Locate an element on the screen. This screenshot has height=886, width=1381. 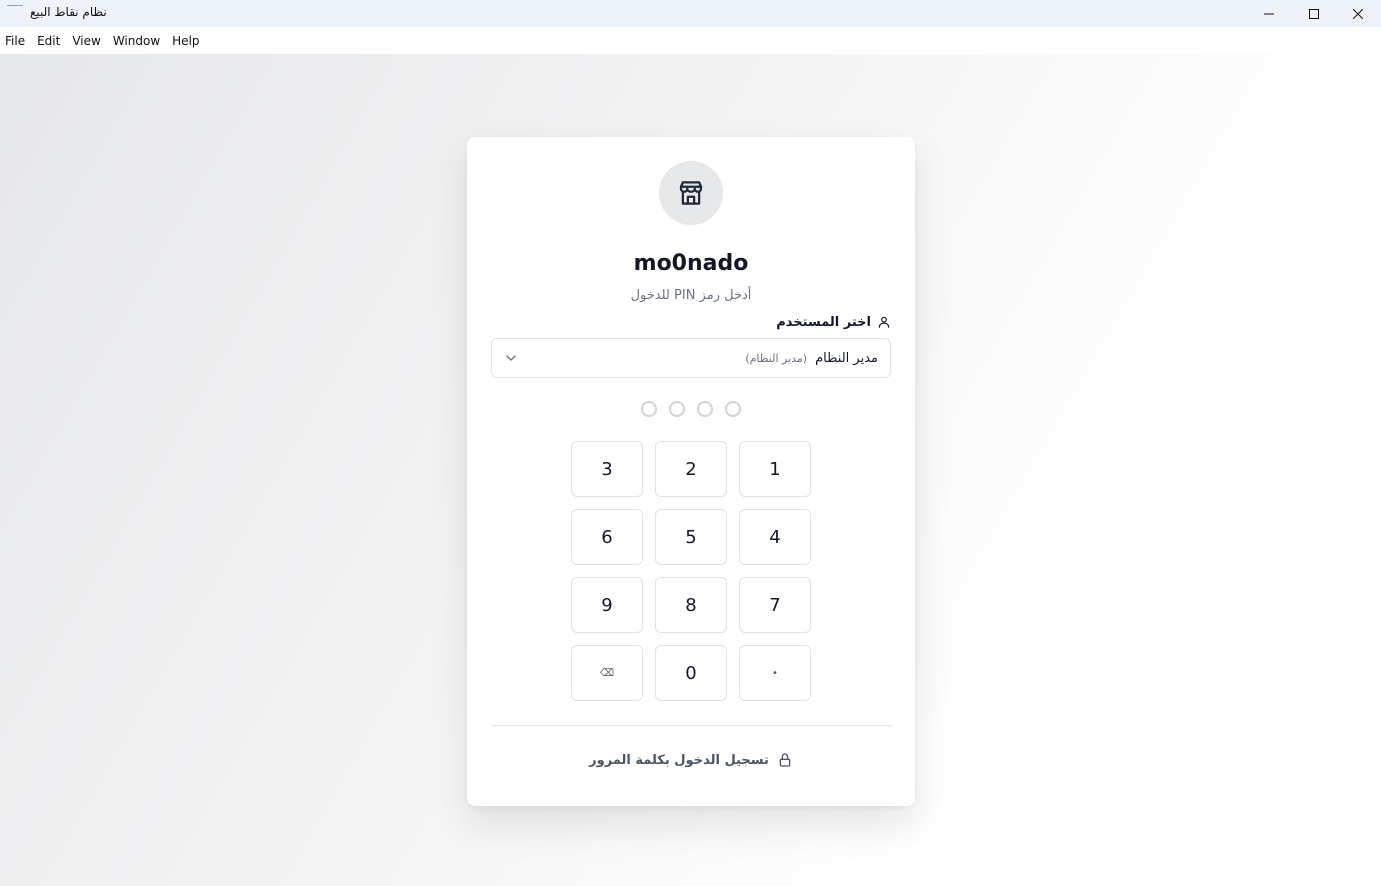
user-label-text: اختر المستخدم is located at coordinates (823, 322).